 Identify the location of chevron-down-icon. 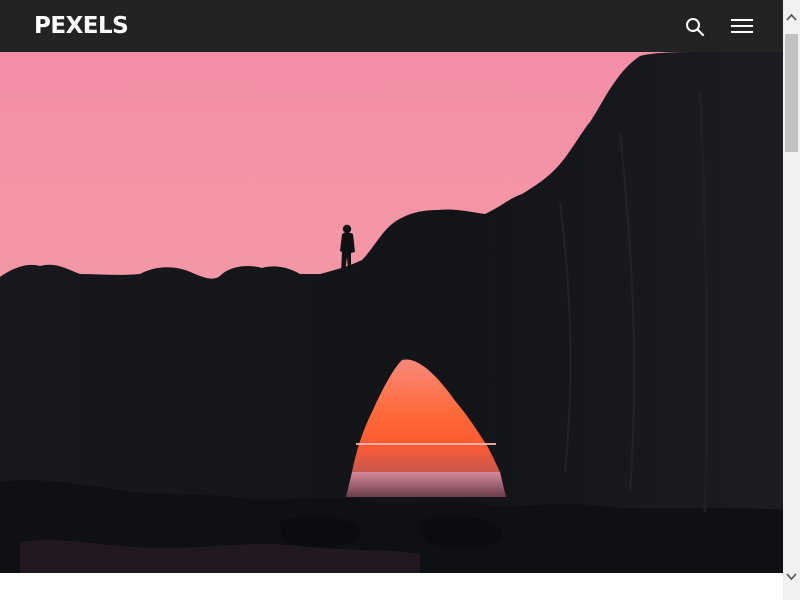
(791, 576).